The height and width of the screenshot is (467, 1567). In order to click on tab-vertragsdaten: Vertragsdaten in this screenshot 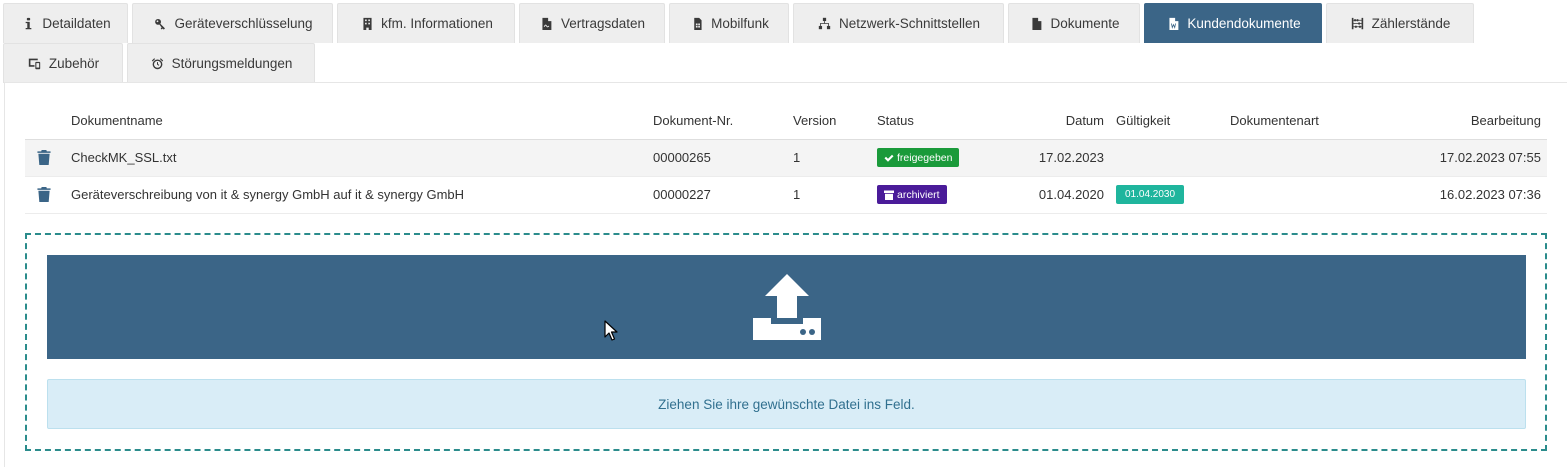, I will do `click(592, 23)`.